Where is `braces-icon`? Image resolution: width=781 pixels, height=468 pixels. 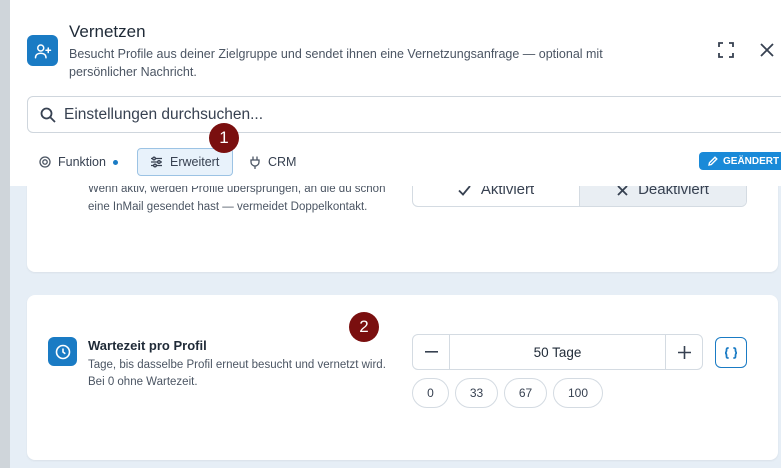
braces-icon is located at coordinates (731, 352).